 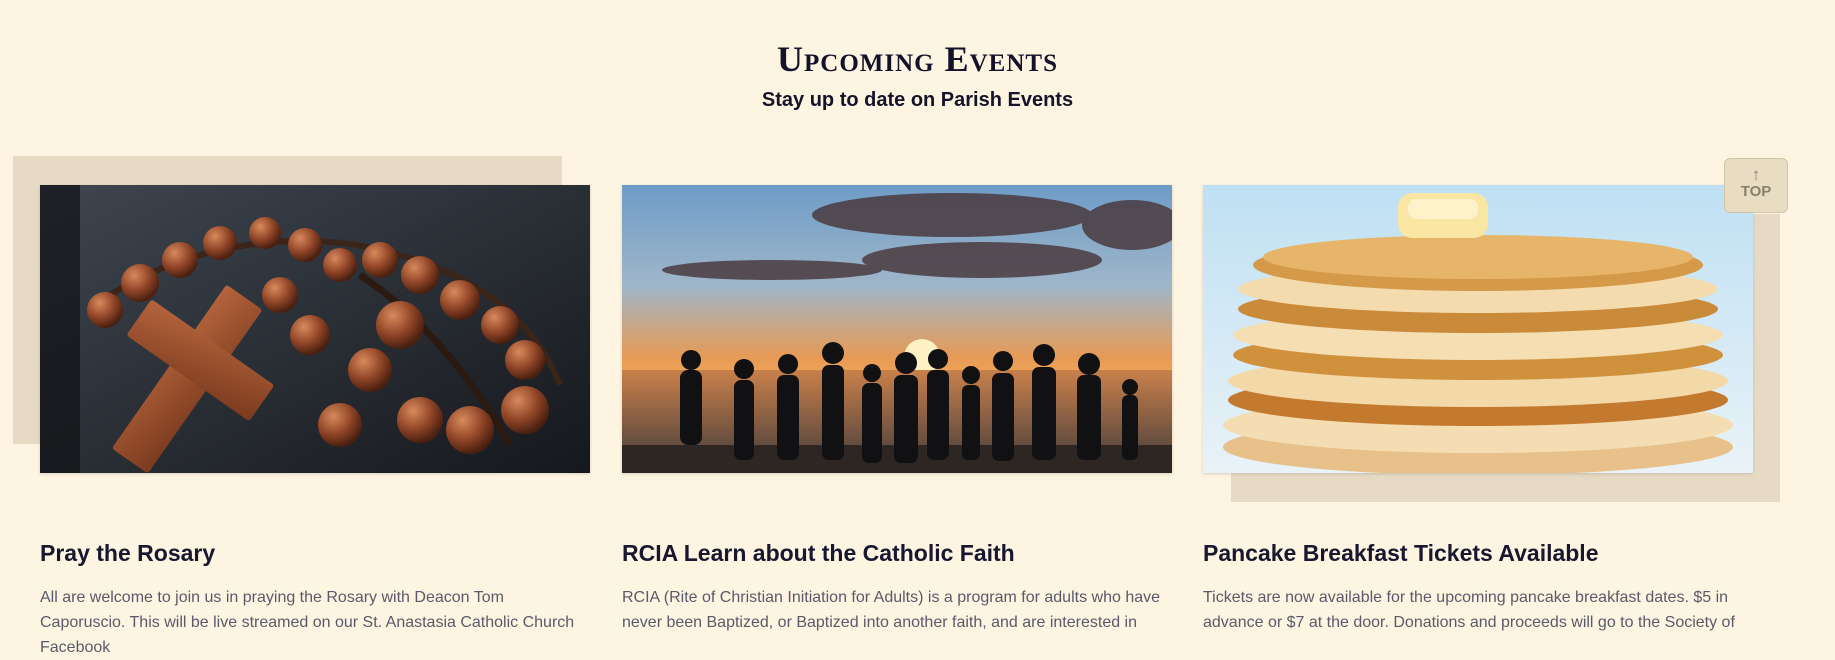 What do you see at coordinates (897, 329) in the screenshot?
I see `sunset-group-image` at bounding box center [897, 329].